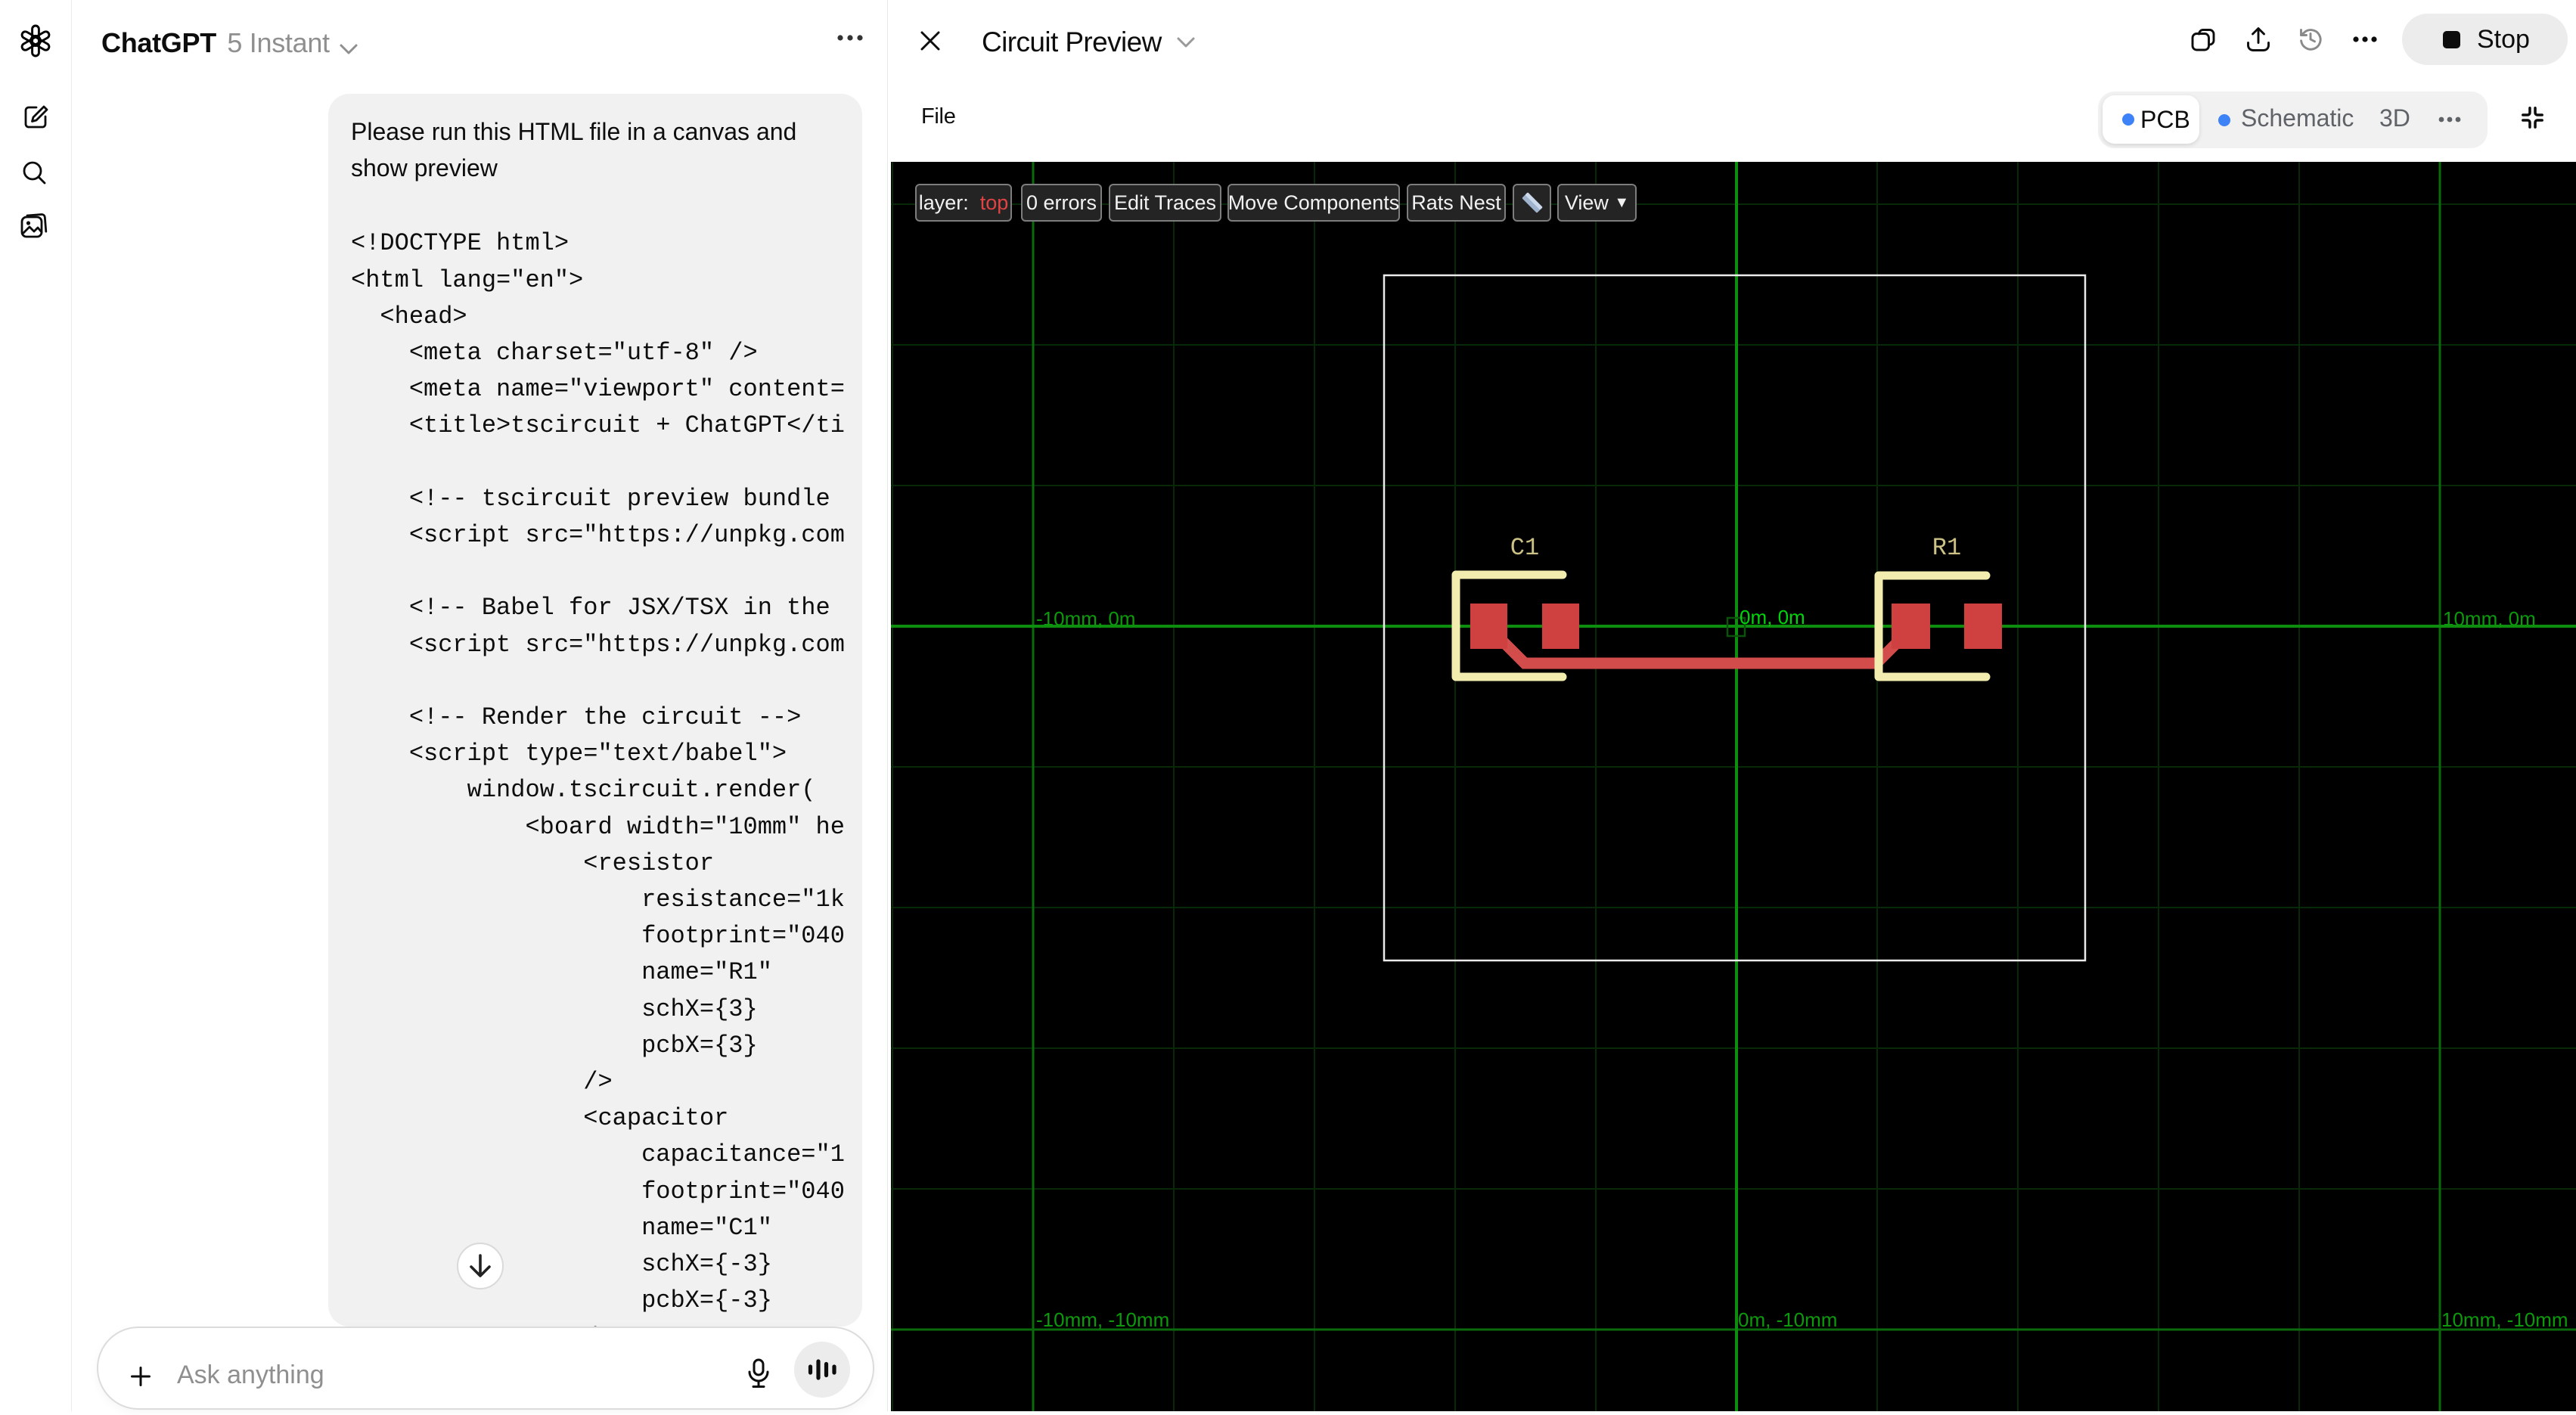 The height and width of the screenshot is (1415, 2576). I want to click on svg-text: 0m, -10mm, so click(1787, 1320).